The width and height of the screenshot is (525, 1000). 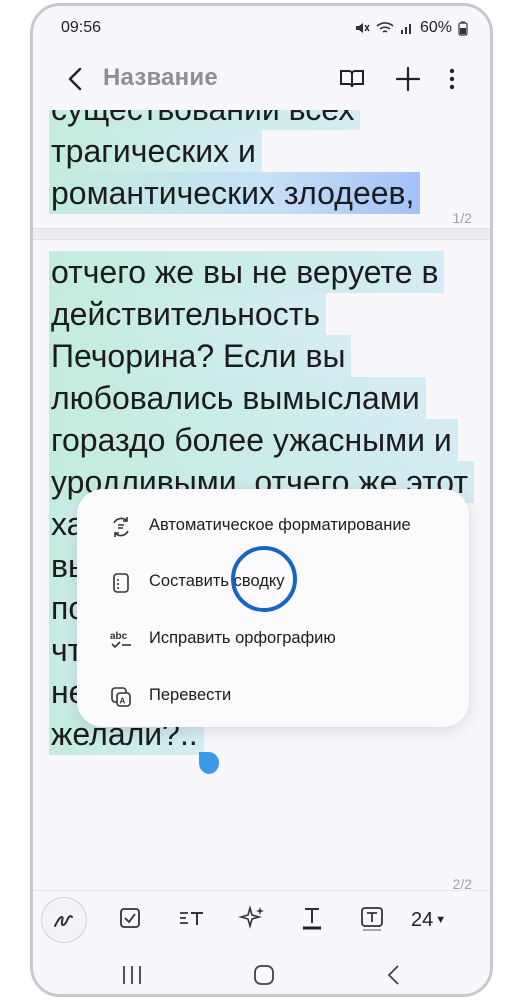 What do you see at coordinates (76, 79) in the screenshot?
I see `back-arrow-icon` at bounding box center [76, 79].